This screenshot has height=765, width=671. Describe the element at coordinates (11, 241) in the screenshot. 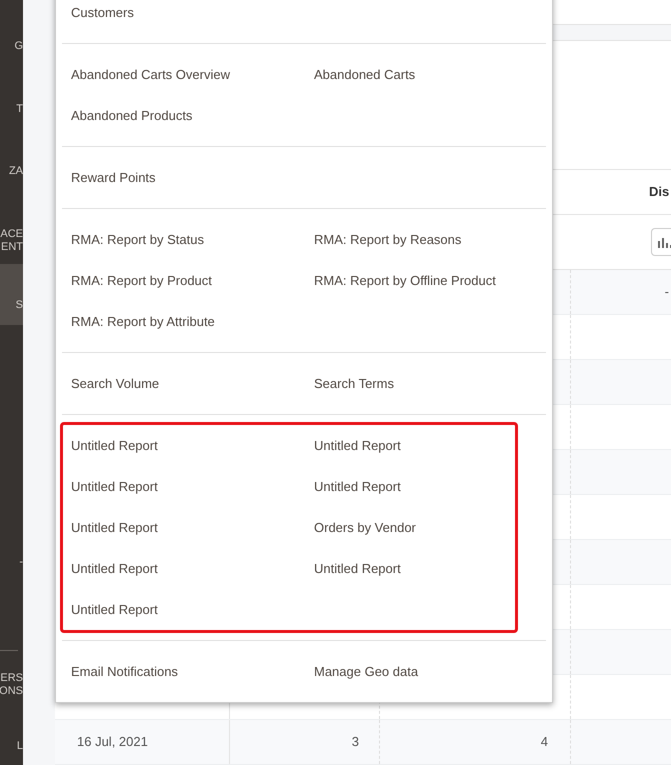

I see `sidebar-item: ACE ENT` at that location.